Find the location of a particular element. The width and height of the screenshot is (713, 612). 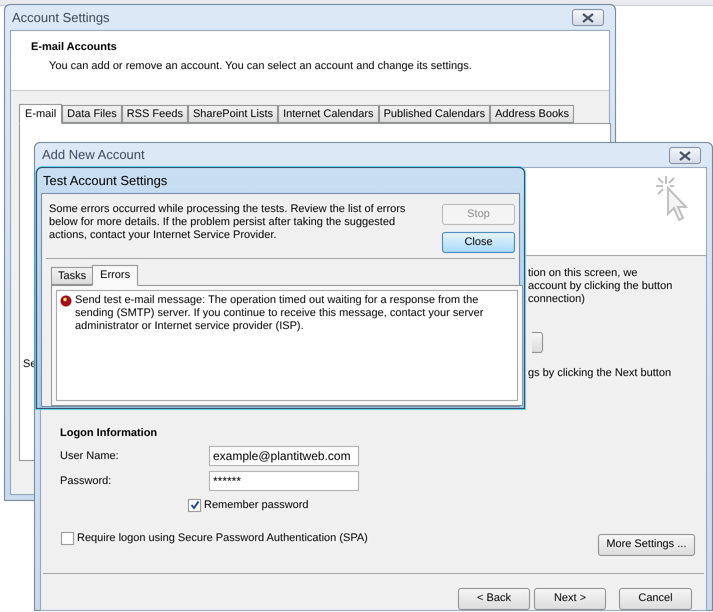

user-name-field: example@plantitweb.com is located at coordinates (284, 456).